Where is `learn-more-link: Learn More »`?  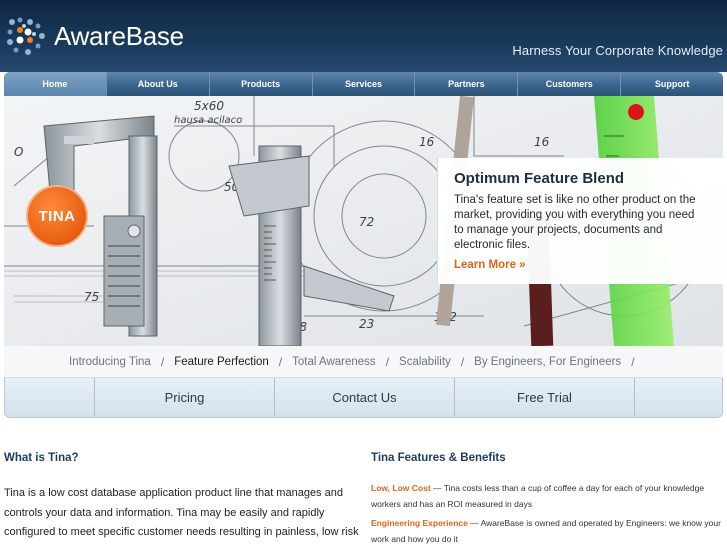
learn-more-link: Learn More » is located at coordinates (579, 265).